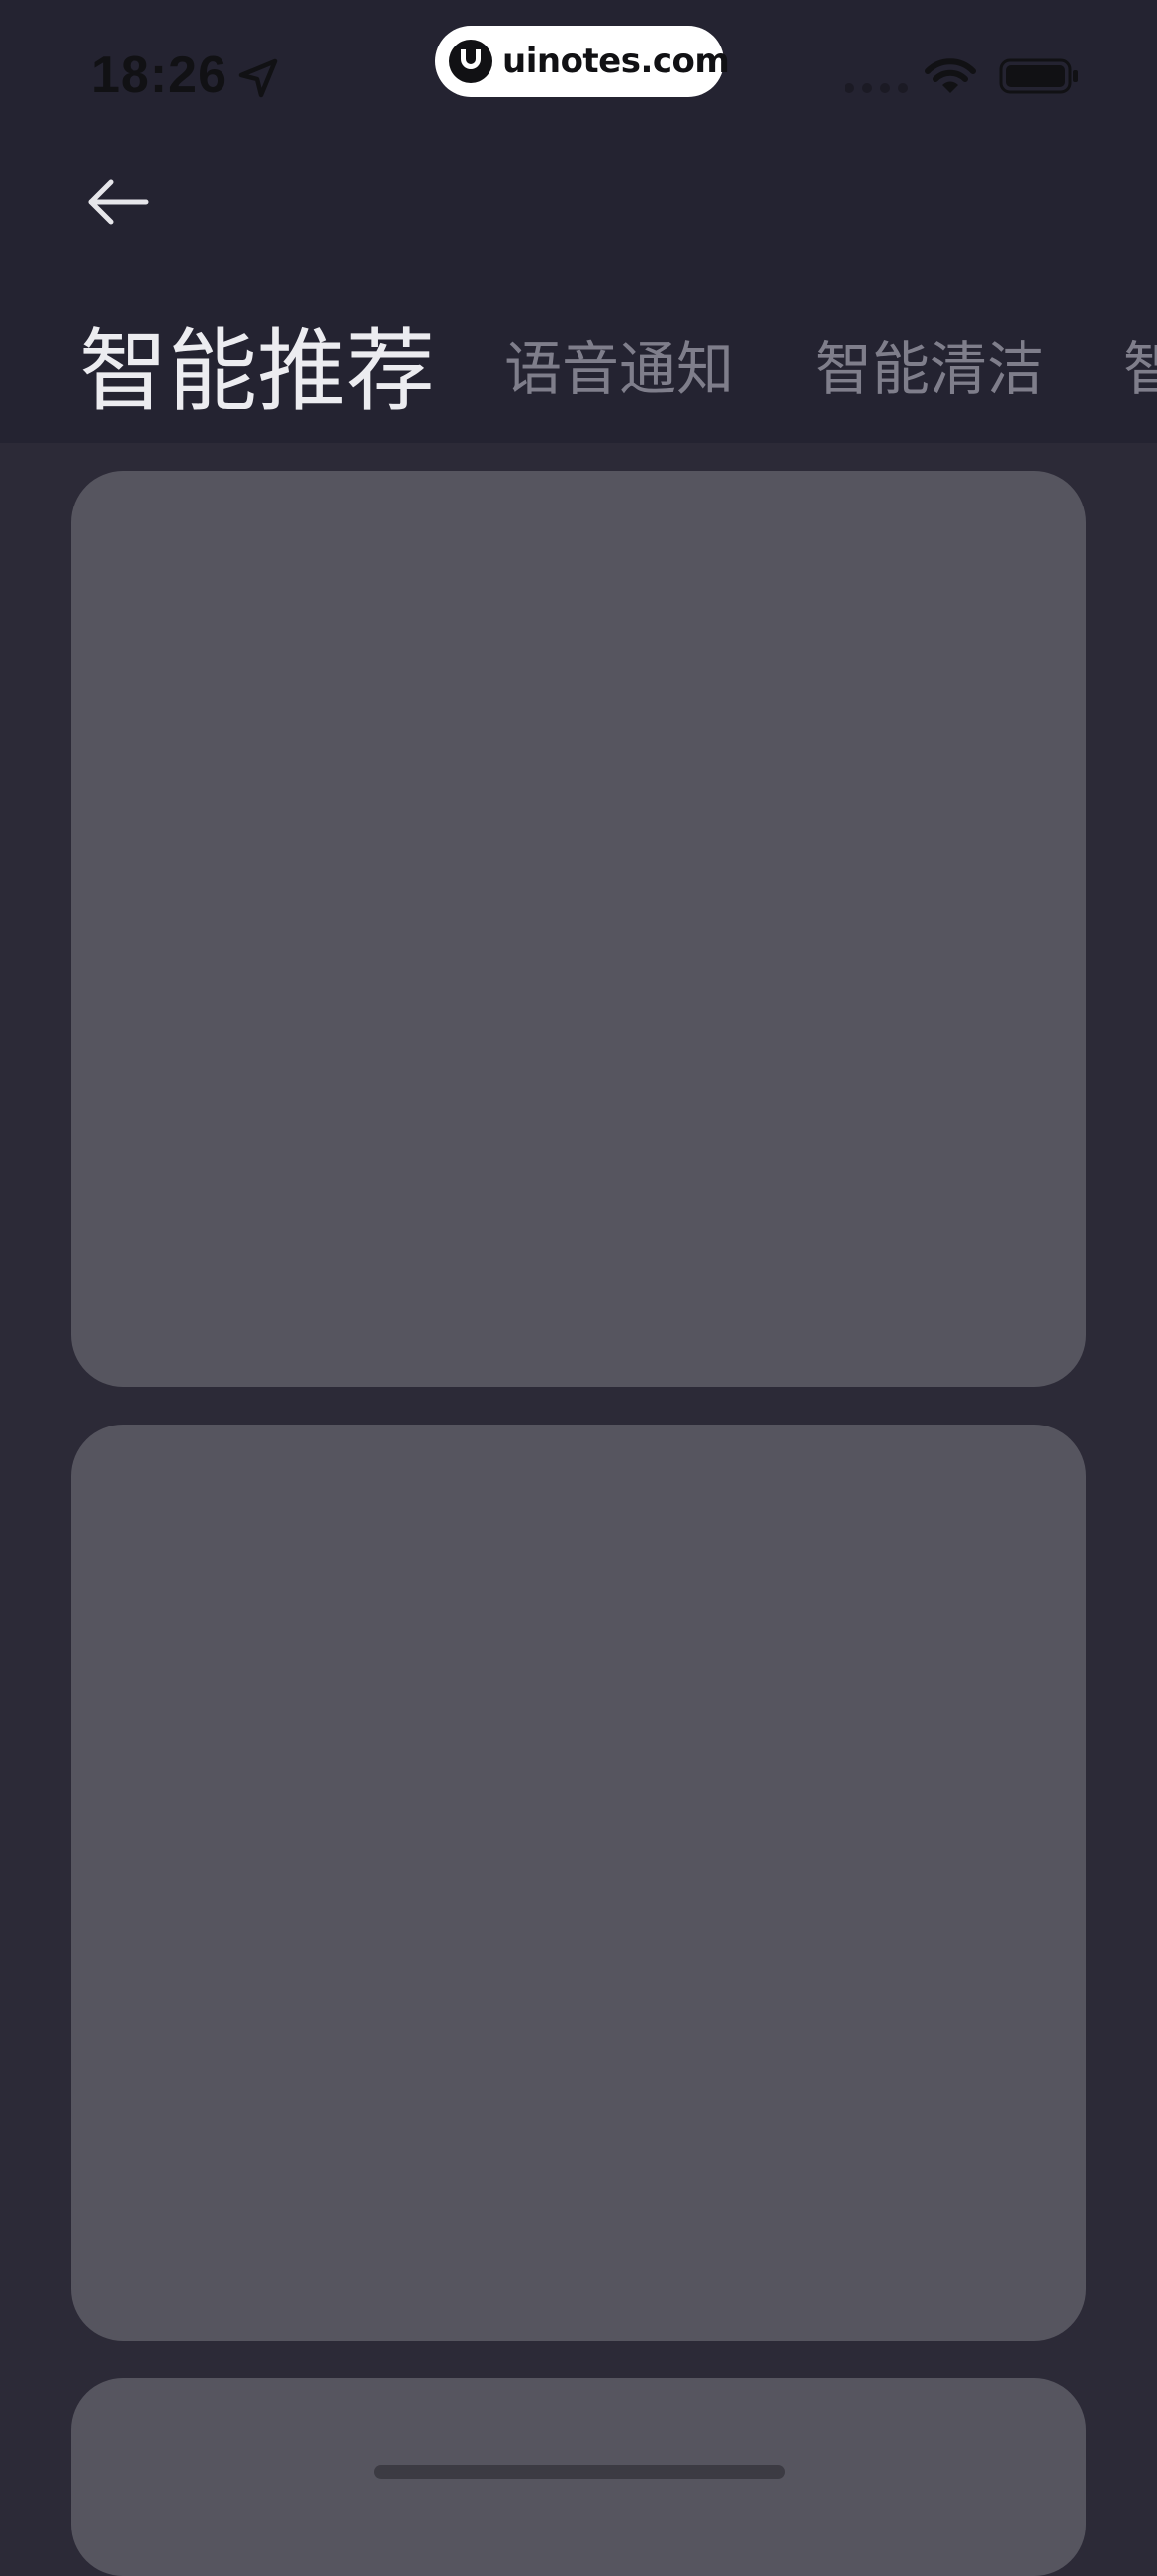  I want to click on wifi-icon, so click(950, 75).